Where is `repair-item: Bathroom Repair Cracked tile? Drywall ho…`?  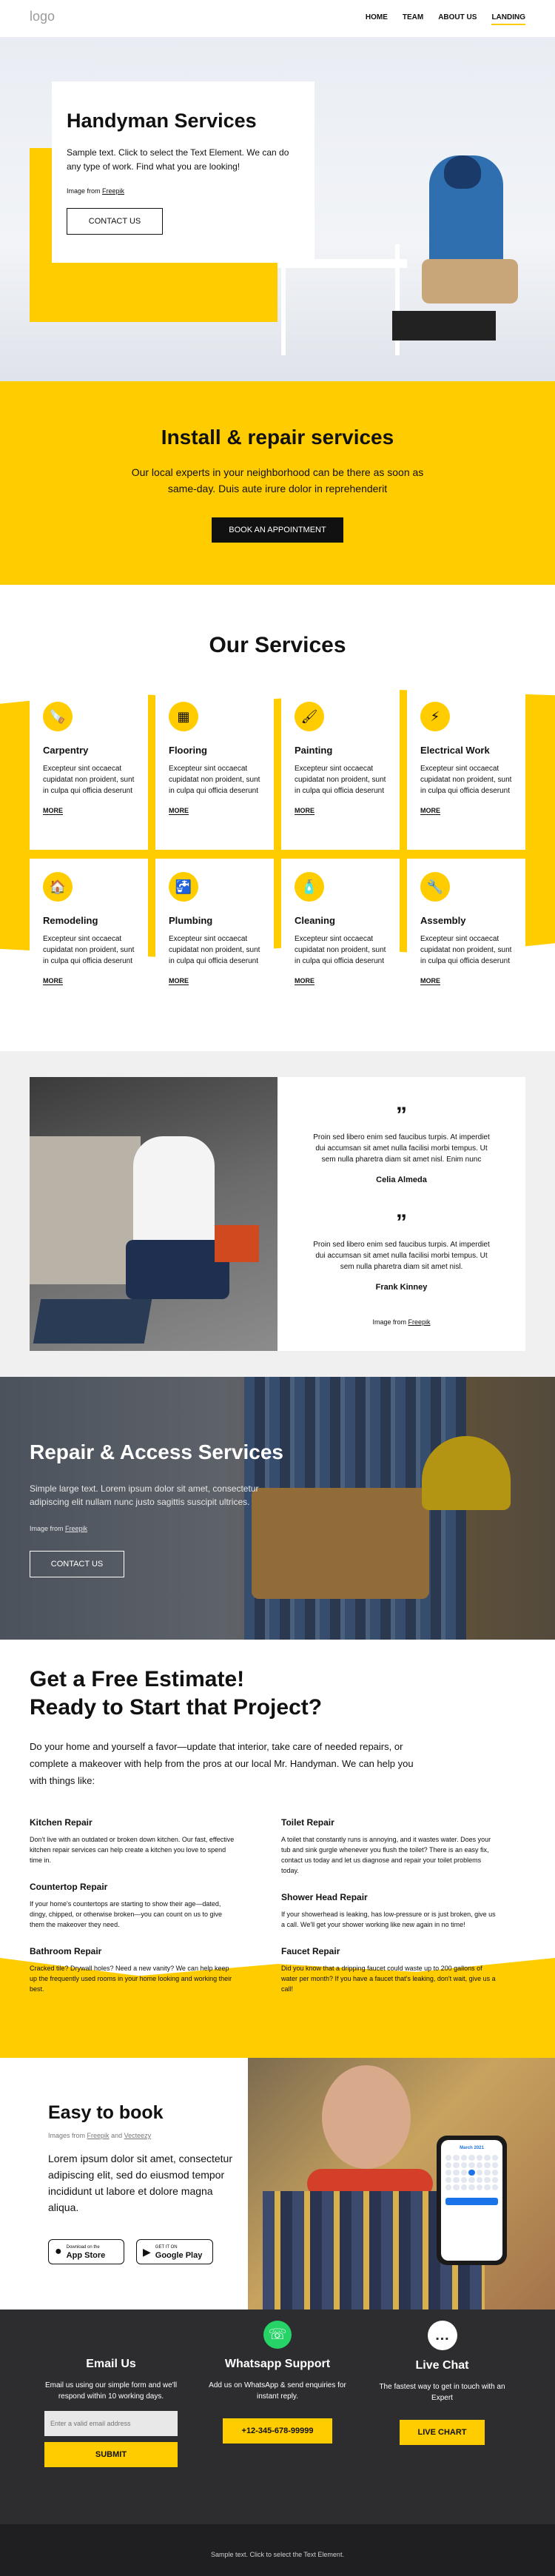
repair-item: Bathroom Repair Cracked tile? Drywall ho… is located at coordinates (133, 1970).